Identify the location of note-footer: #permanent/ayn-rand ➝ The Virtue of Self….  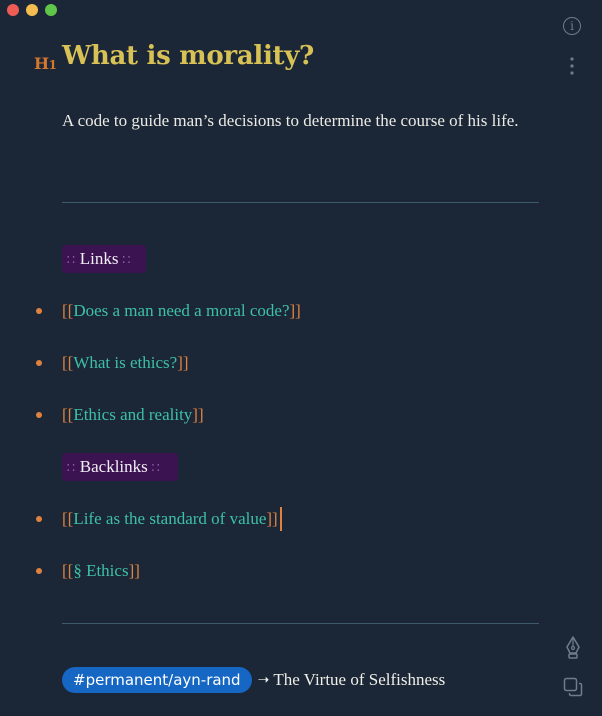
(253, 680).